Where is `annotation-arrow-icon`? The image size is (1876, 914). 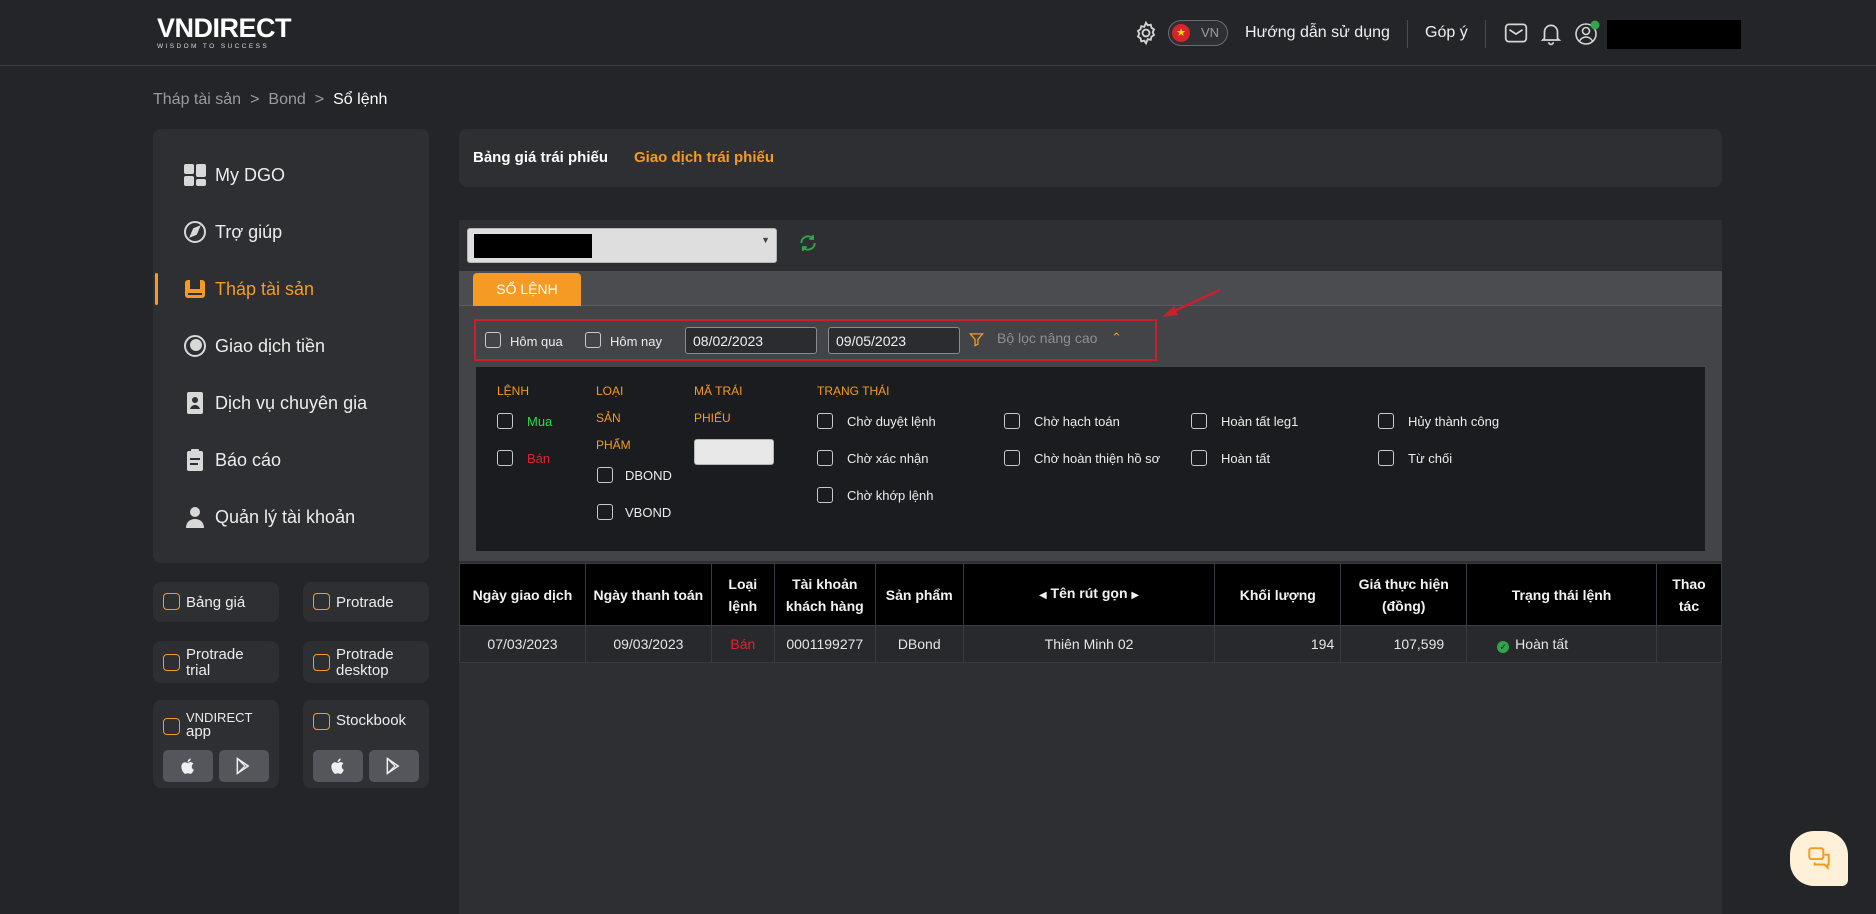 annotation-arrow-icon is located at coordinates (1191, 302).